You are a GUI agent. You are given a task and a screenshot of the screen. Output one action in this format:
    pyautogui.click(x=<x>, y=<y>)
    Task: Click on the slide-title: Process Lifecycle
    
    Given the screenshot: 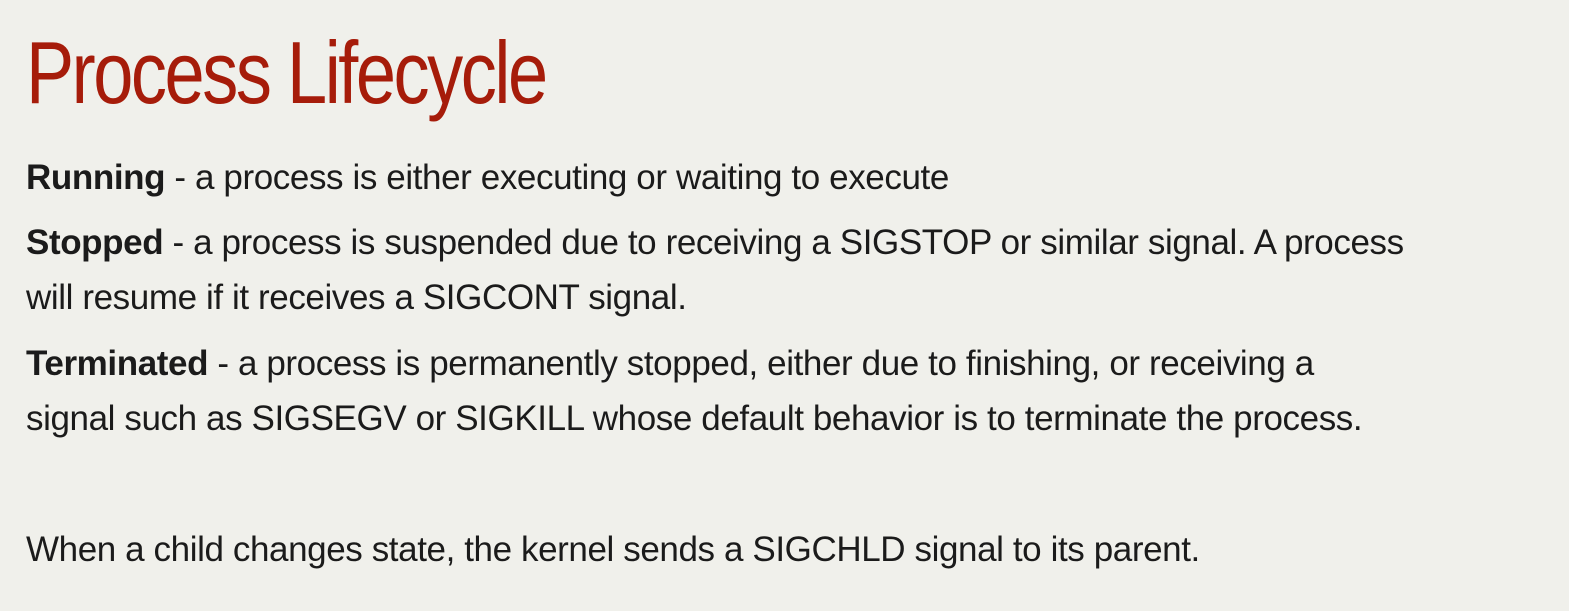 What is the action you would take?
    pyautogui.click(x=287, y=72)
    